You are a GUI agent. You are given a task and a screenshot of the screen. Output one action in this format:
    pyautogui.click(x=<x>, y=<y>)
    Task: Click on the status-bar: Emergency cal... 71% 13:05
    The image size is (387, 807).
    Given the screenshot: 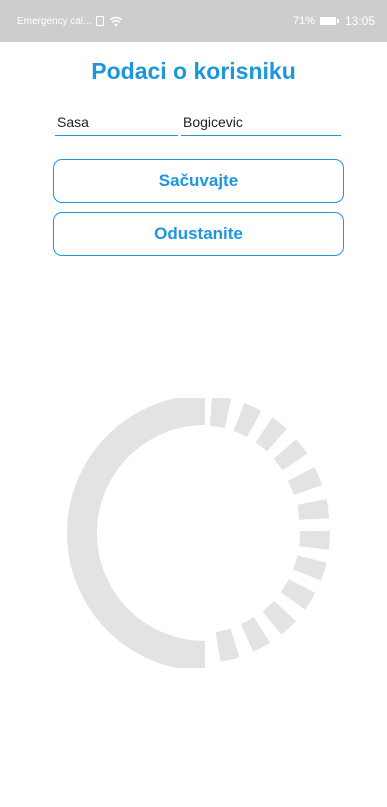 What is the action you would take?
    pyautogui.click(x=193, y=21)
    